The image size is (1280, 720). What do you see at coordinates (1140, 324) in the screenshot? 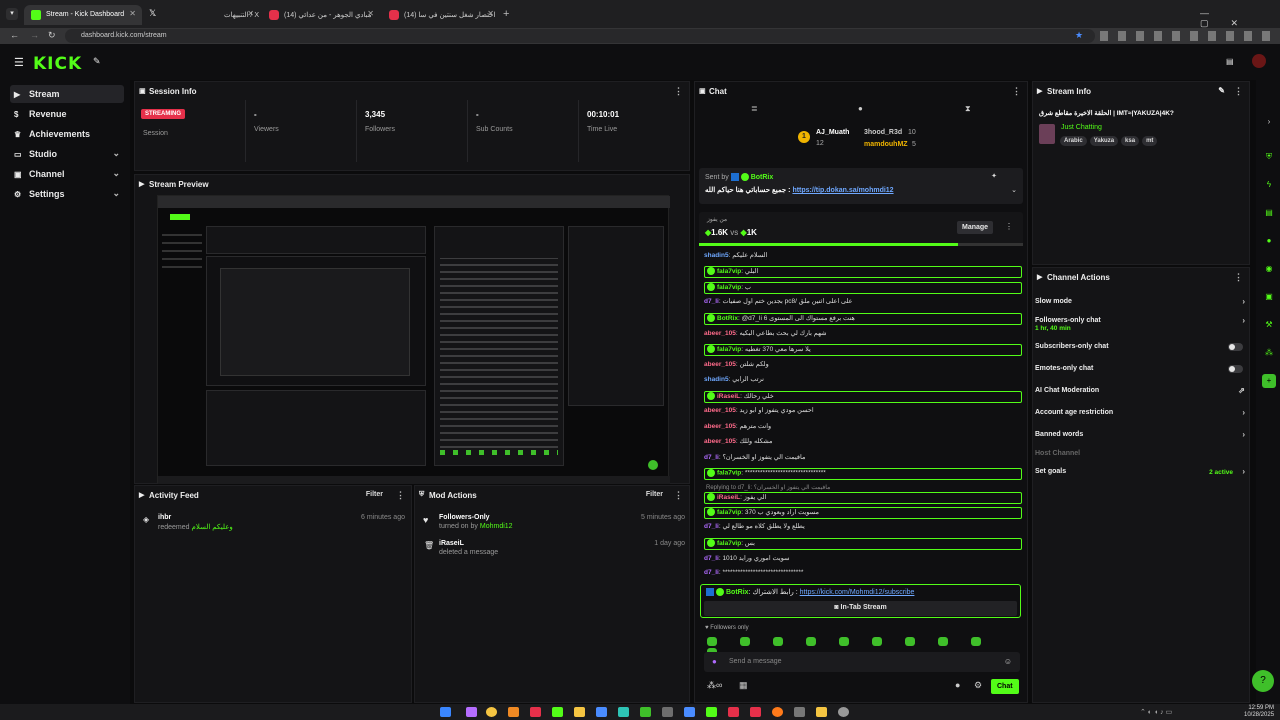
I see `channel-action-item: Followers-only chat 1 hr, 40 min ›` at bounding box center [1140, 324].